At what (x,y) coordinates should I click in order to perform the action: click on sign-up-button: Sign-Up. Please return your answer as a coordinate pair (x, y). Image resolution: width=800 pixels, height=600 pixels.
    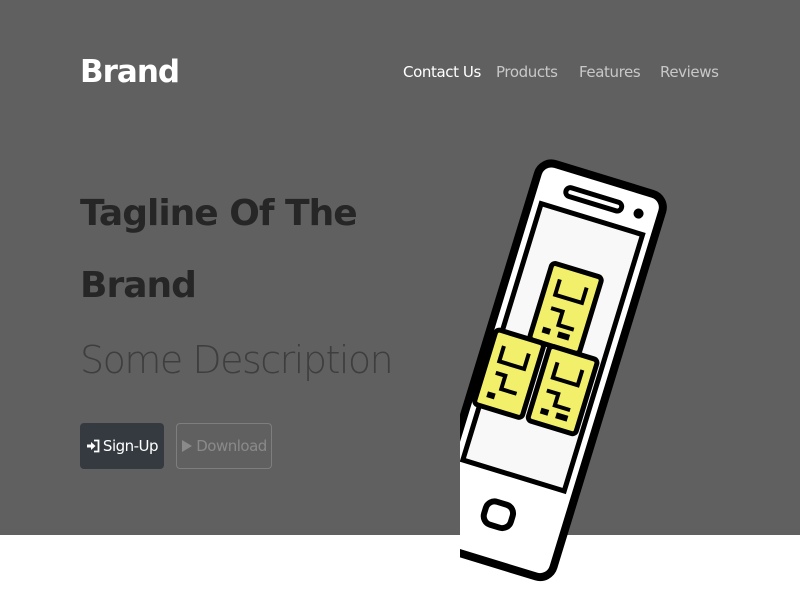
    Looking at the image, I should click on (122, 446).